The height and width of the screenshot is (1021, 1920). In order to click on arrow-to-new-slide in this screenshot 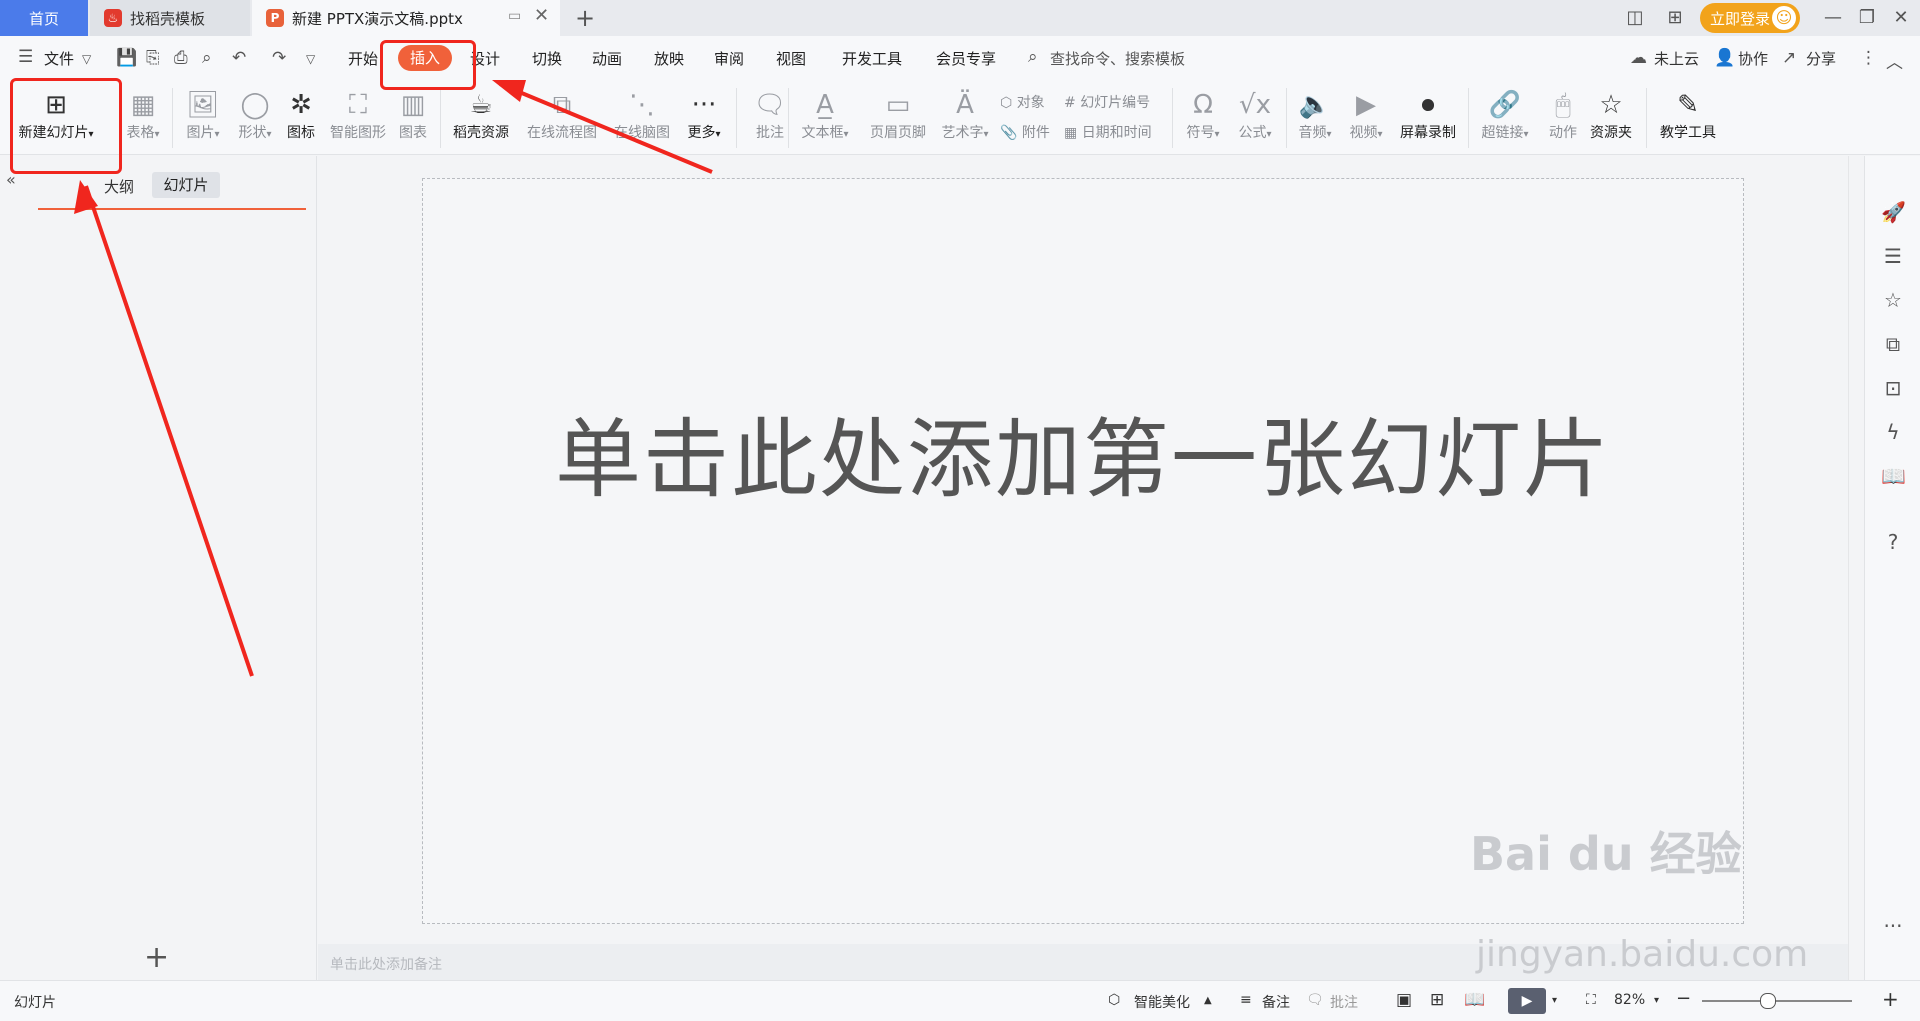, I will do `click(169, 431)`.